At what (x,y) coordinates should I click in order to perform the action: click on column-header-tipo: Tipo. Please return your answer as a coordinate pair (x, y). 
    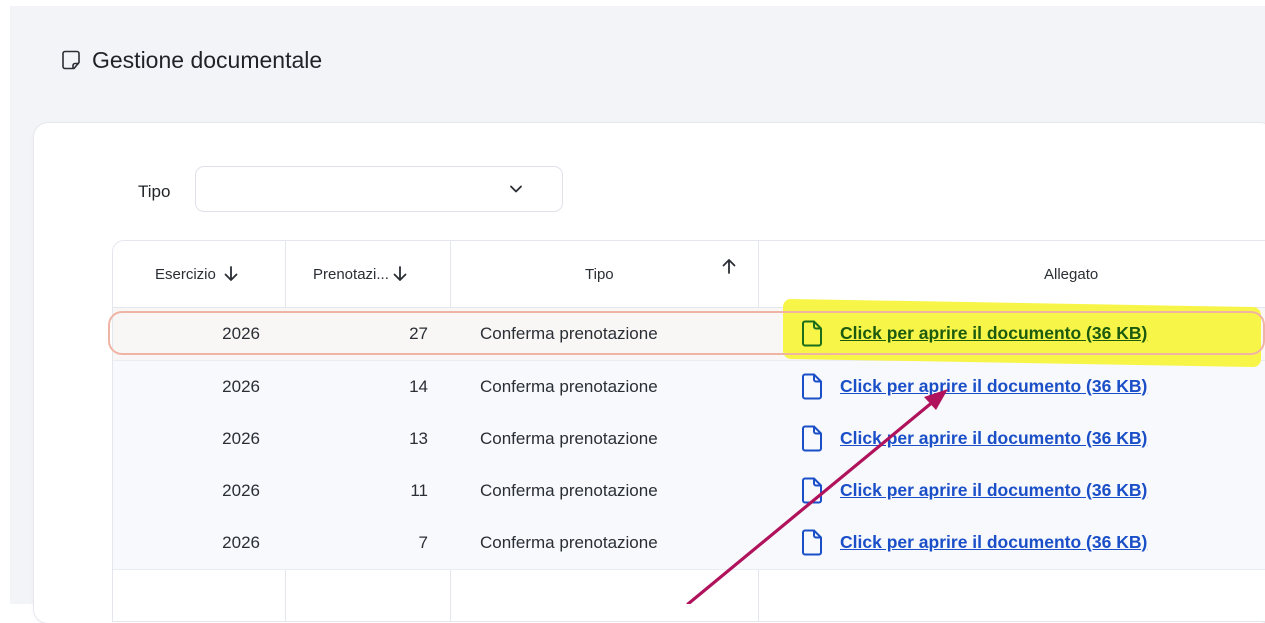
    Looking at the image, I should click on (604, 274).